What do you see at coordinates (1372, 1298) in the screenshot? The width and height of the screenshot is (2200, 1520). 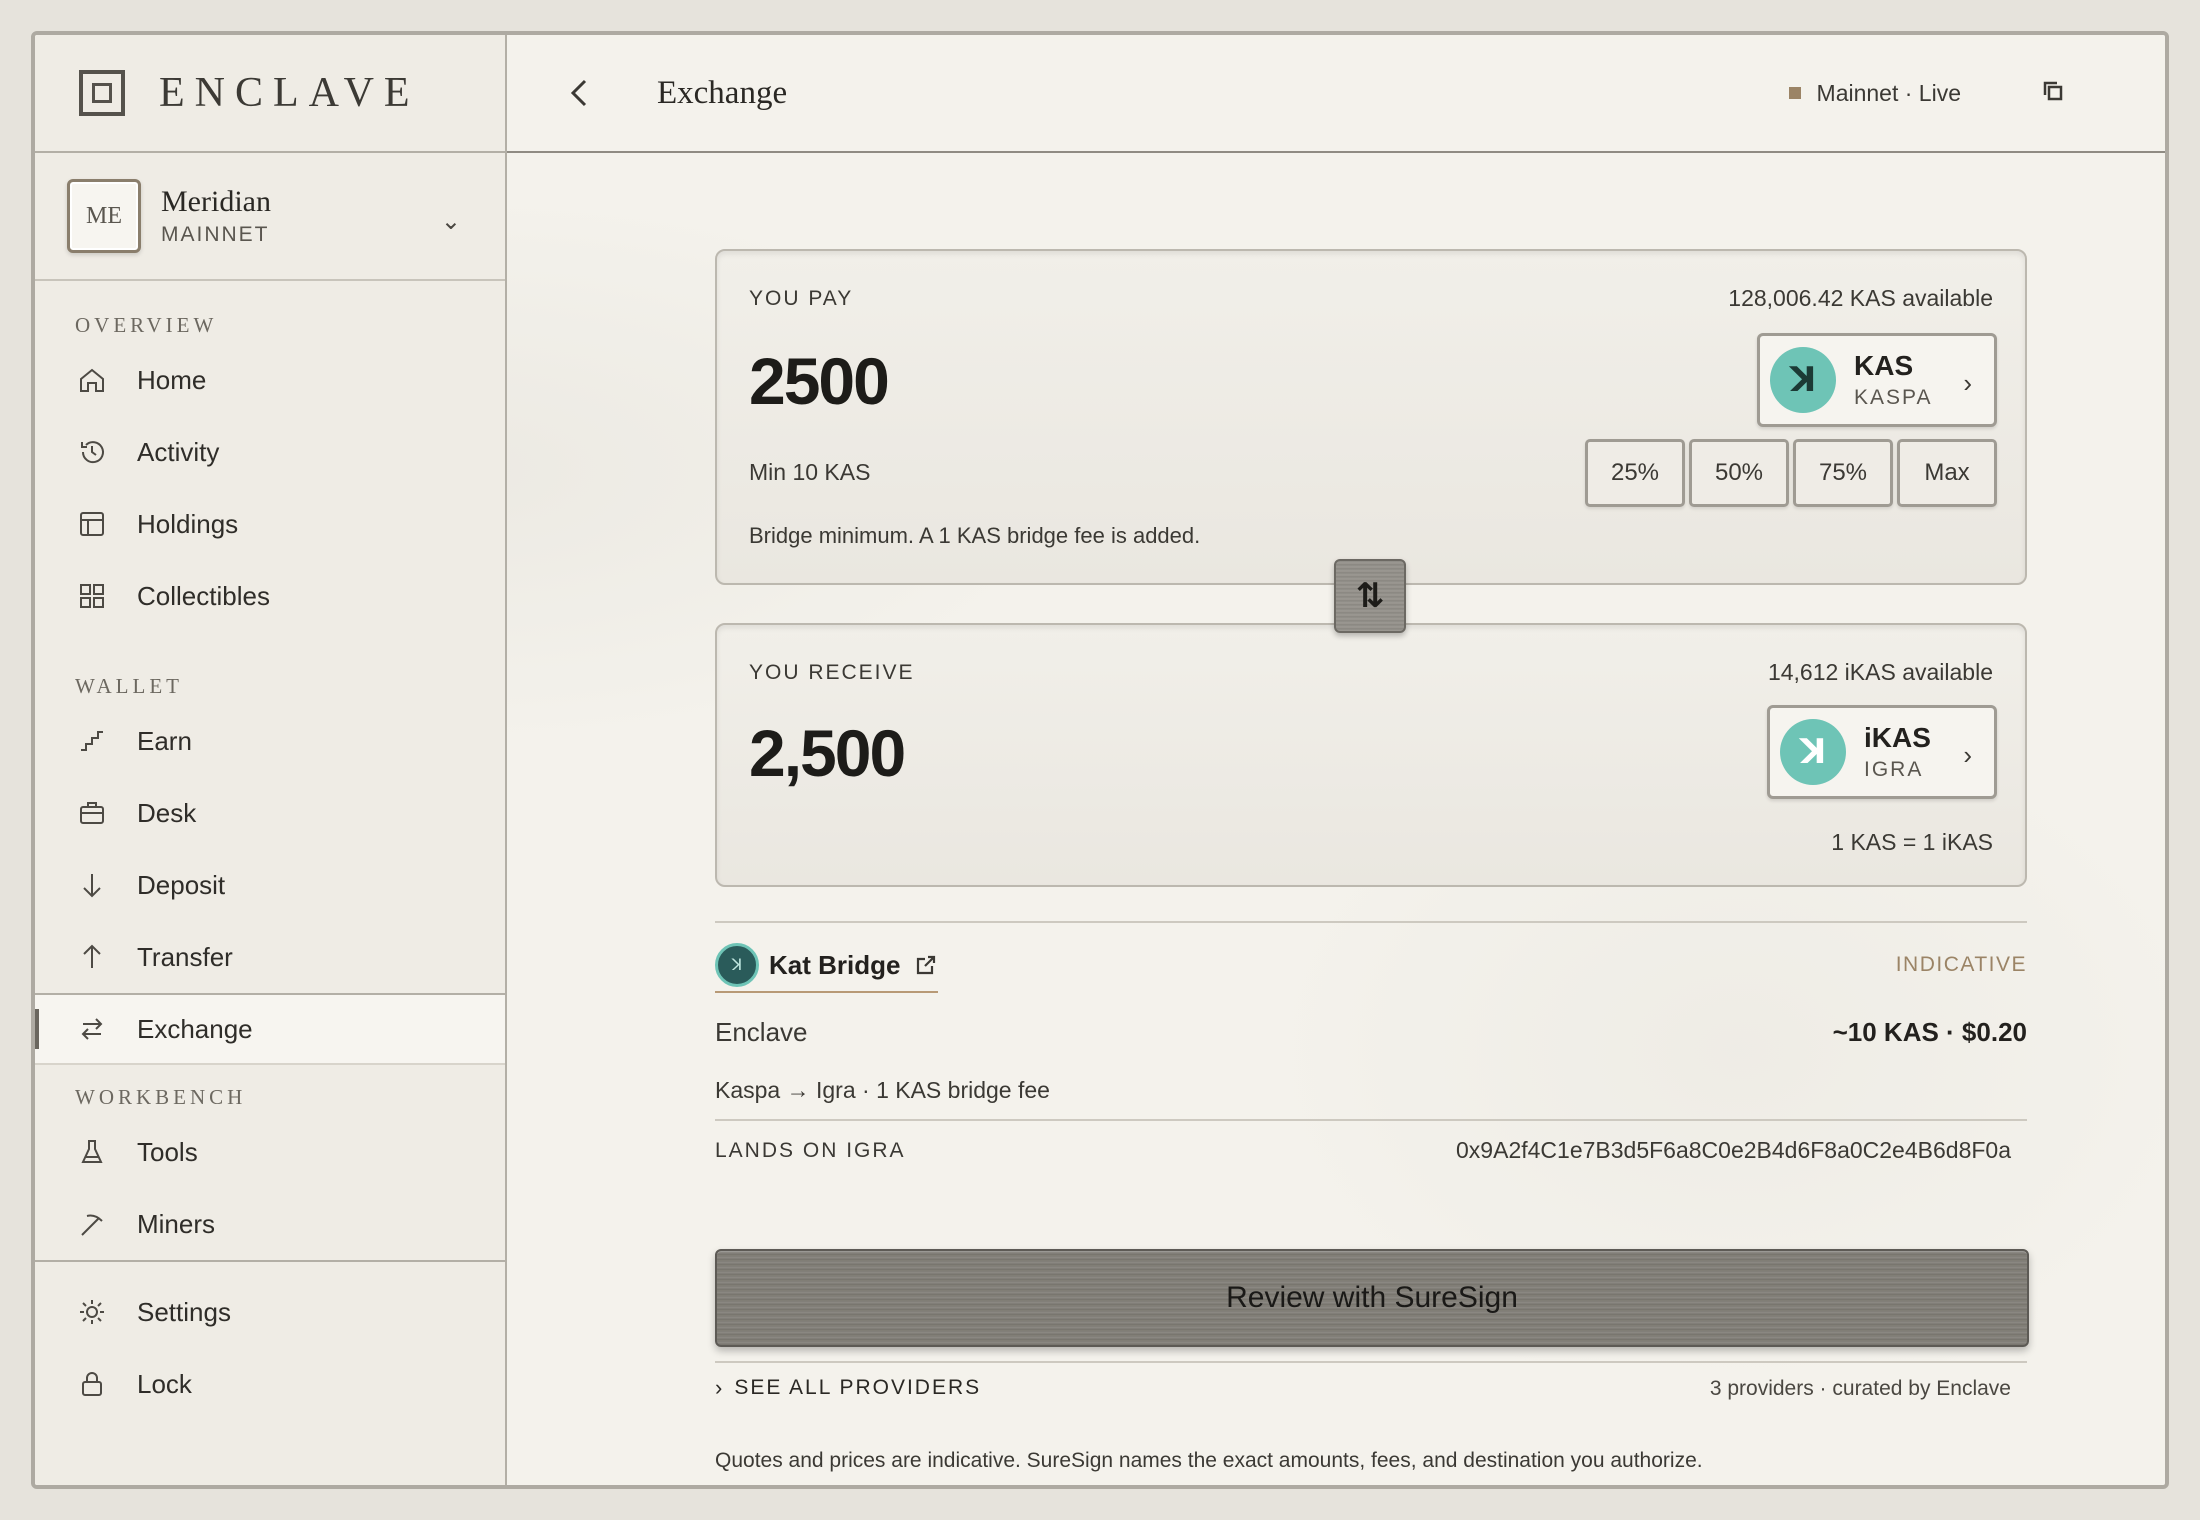 I see `review-with-suresign-button: Review with SureSign` at bounding box center [1372, 1298].